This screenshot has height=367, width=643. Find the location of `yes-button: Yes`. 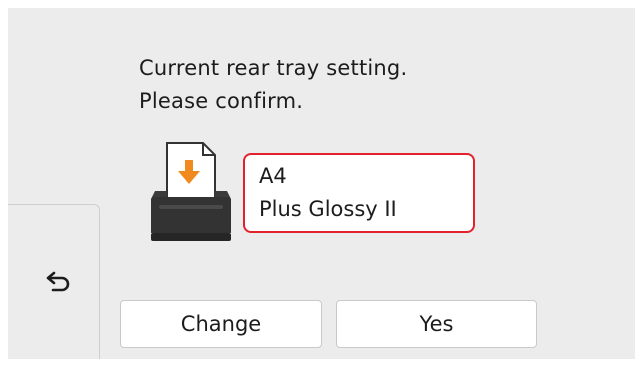

yes-button: Yes is located at coordinates (436, 324).